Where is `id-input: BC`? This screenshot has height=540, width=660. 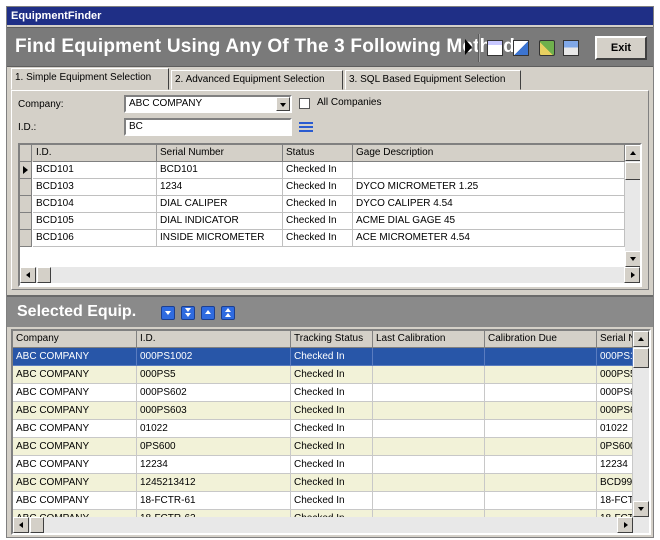 id-input: BC is located at coordinates (208, 127).